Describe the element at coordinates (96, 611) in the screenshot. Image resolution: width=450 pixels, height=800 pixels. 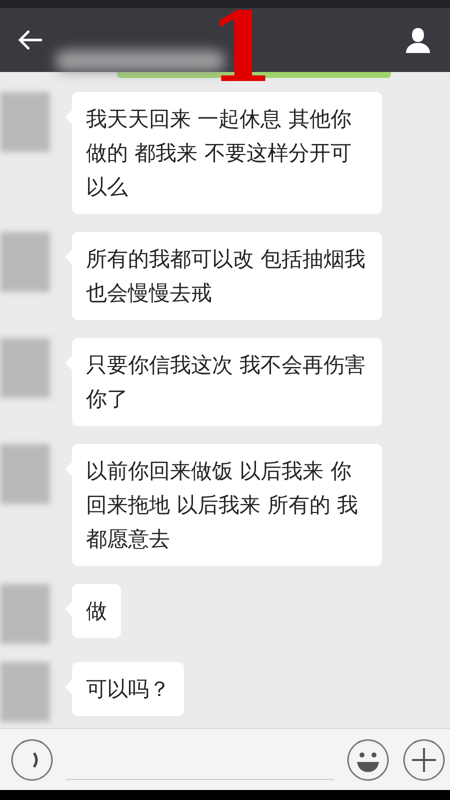
I see `message-bubble: 做` at that location.